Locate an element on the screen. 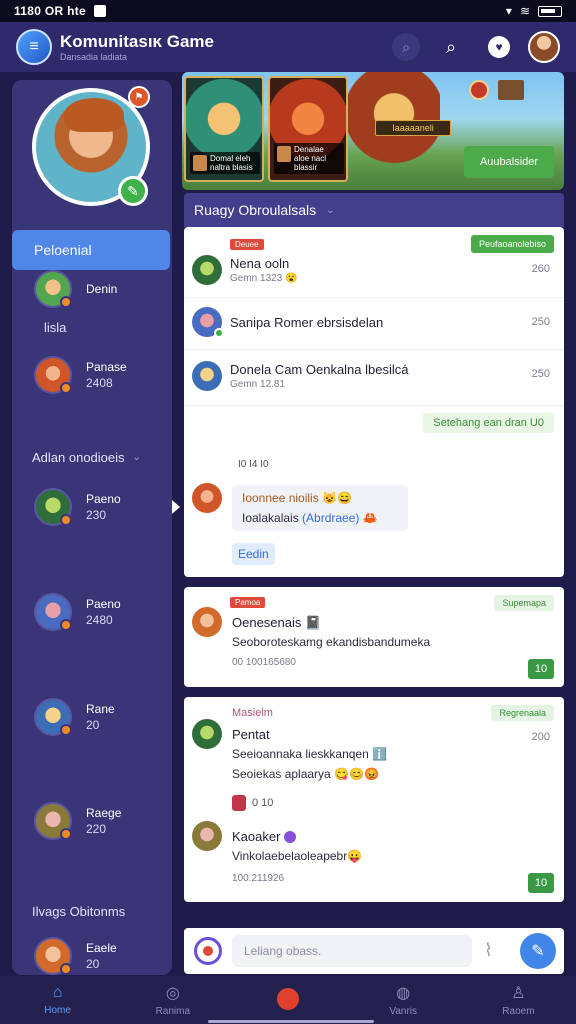  card-thumbnail-icon is located at coordinates (284, 154).